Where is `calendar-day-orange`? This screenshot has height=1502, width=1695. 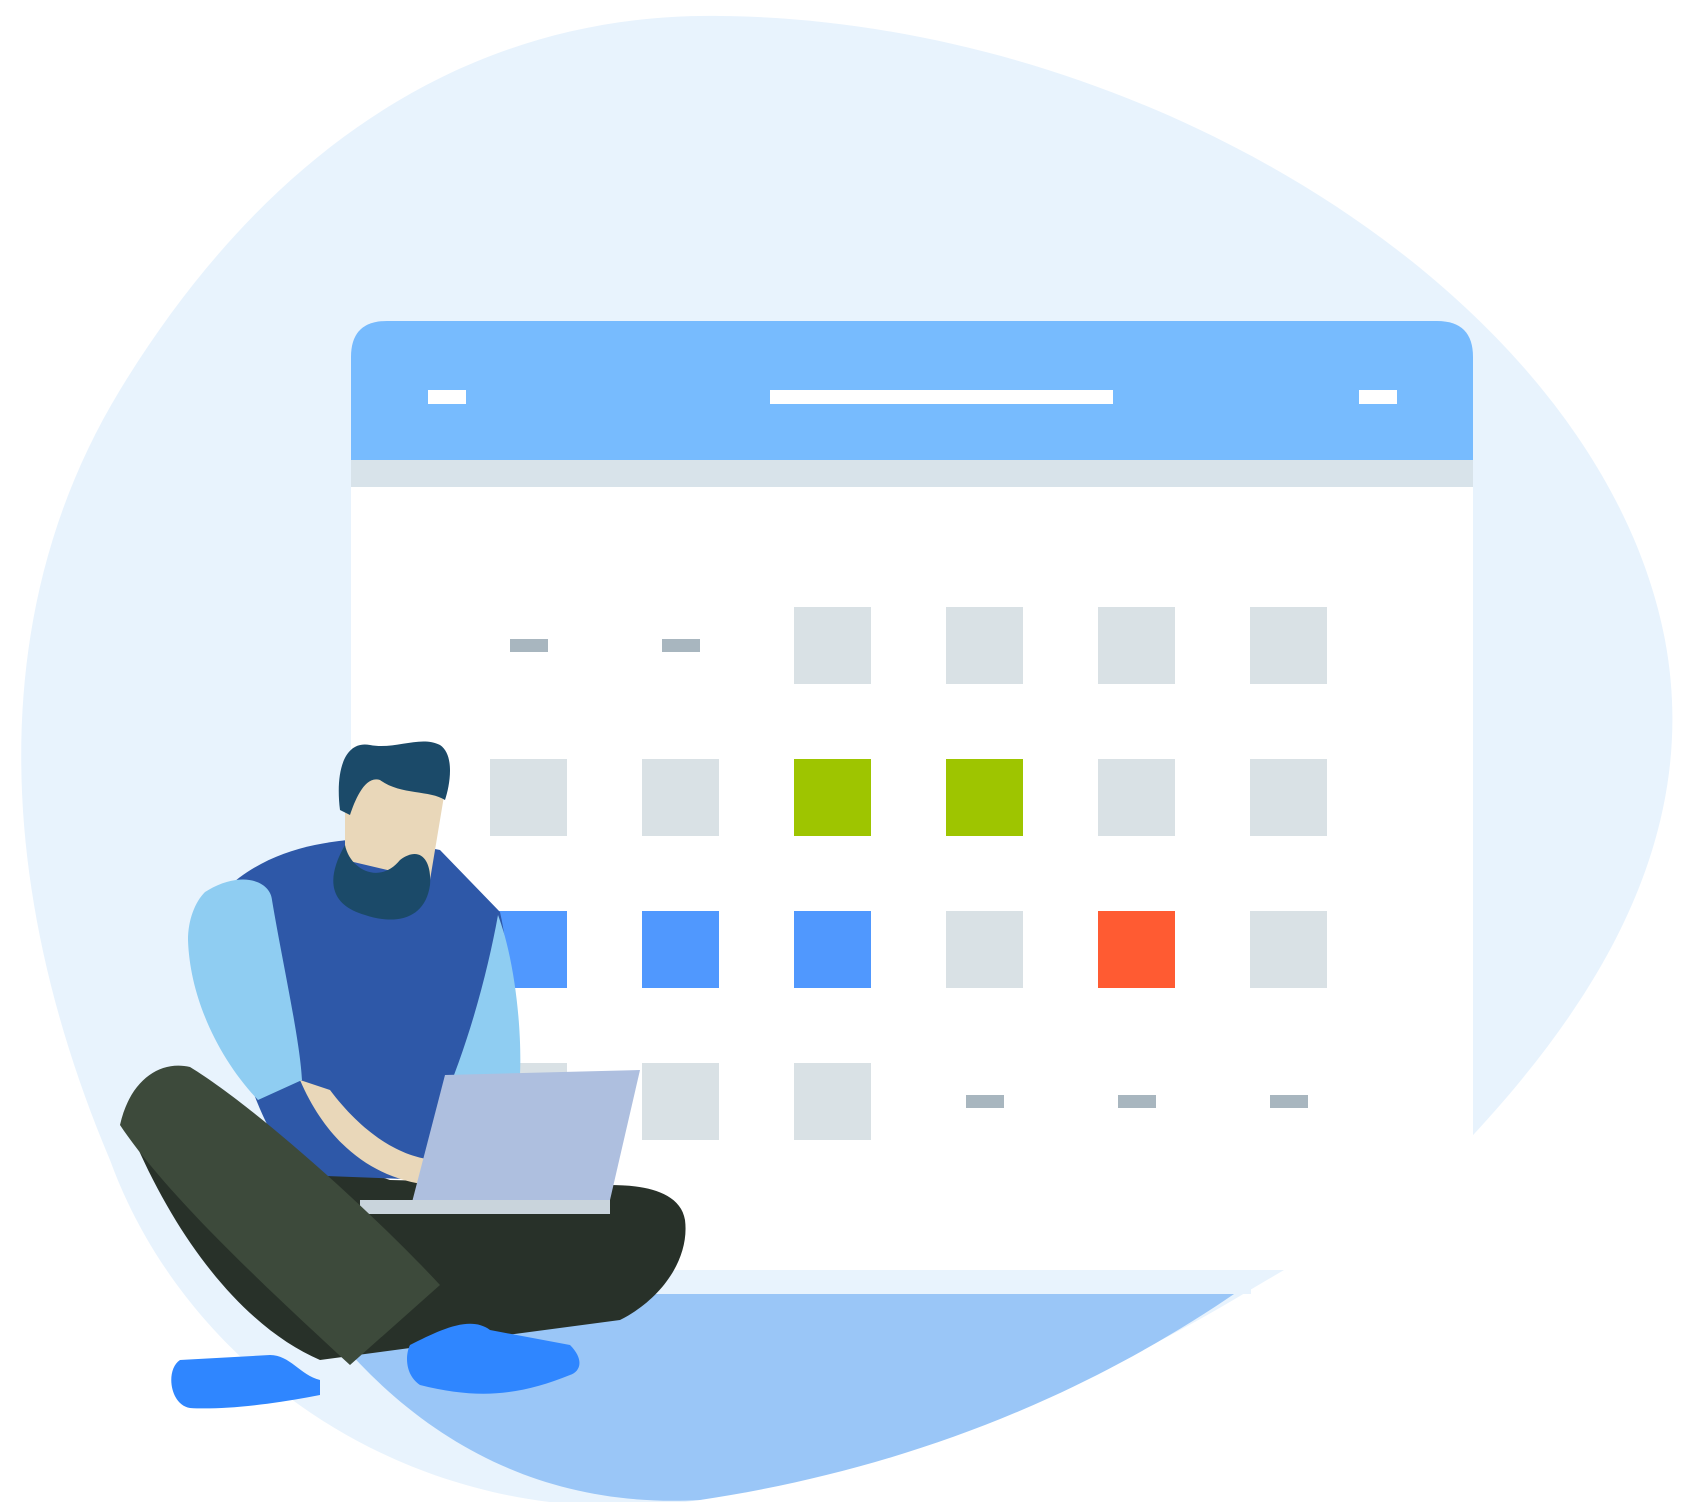
calendar-day-orange is located at coordinates (1136, 949).